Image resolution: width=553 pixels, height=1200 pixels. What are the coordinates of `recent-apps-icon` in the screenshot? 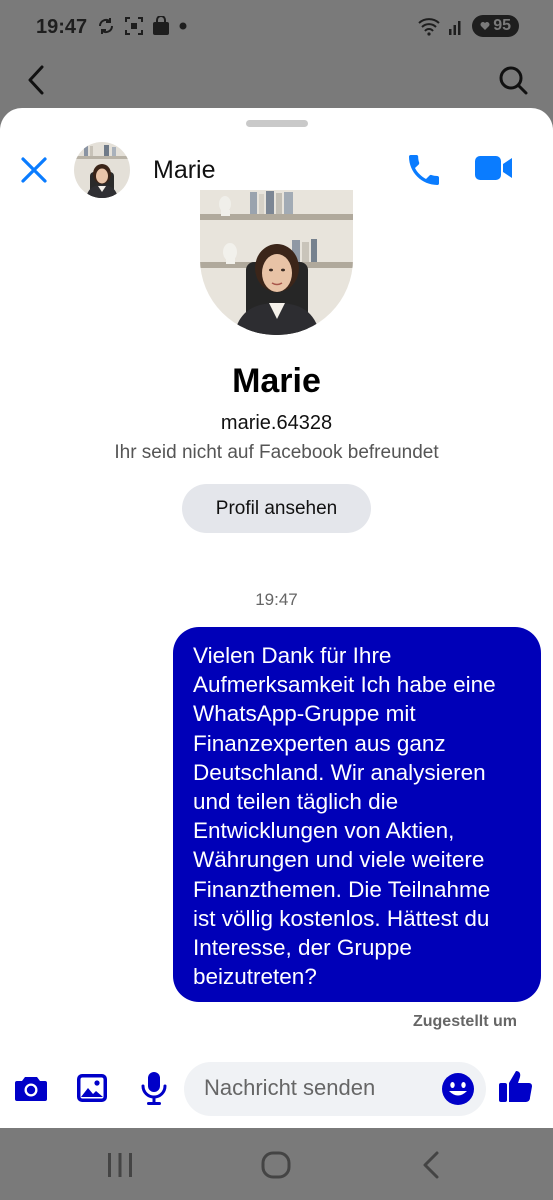 It's located at (120, 1165).